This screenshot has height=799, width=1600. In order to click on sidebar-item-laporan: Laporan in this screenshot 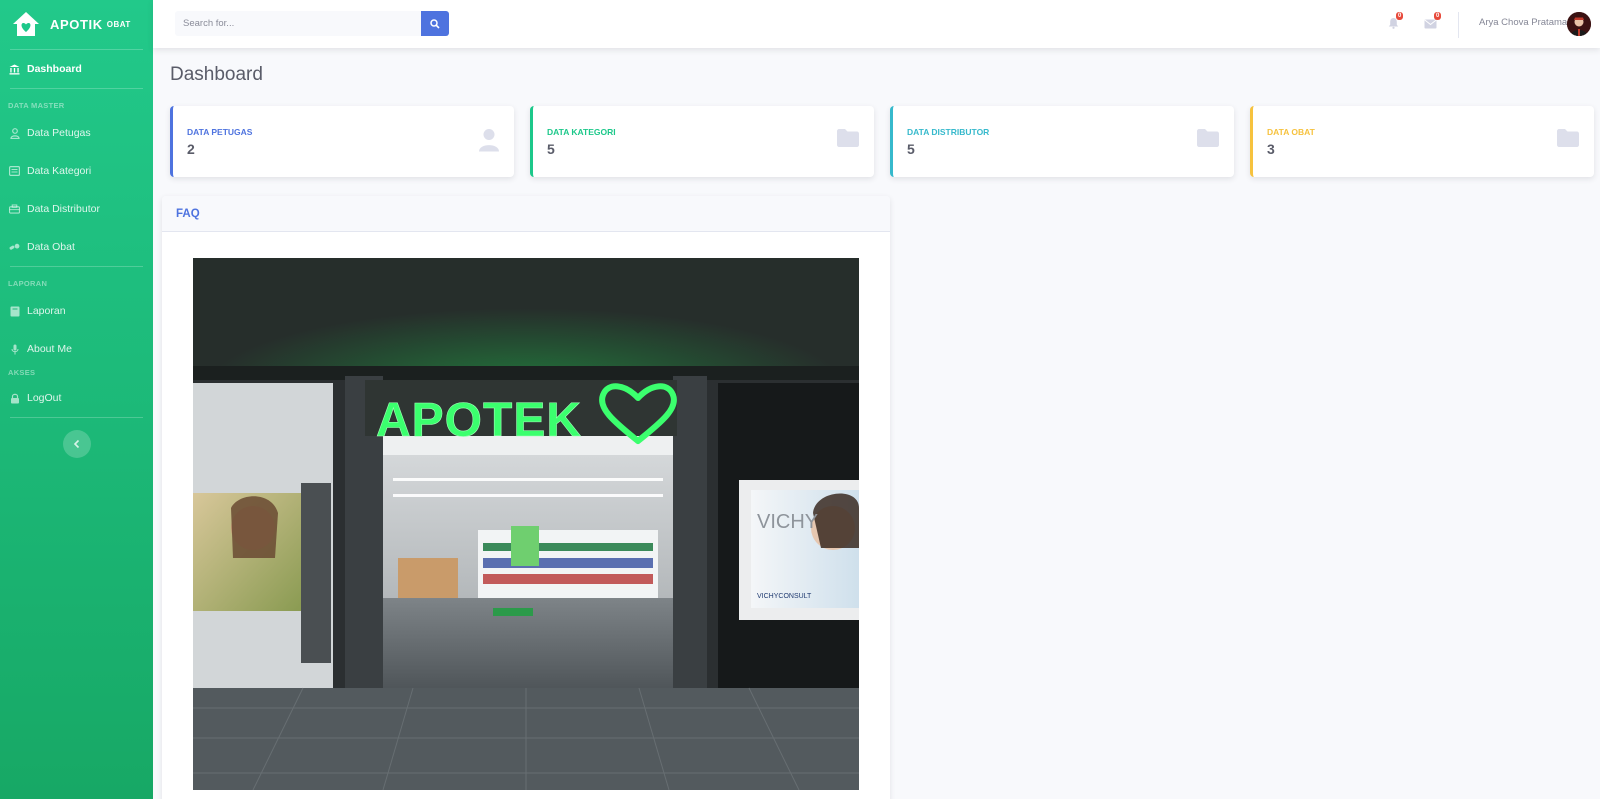, I will do `click(76, 311)`.